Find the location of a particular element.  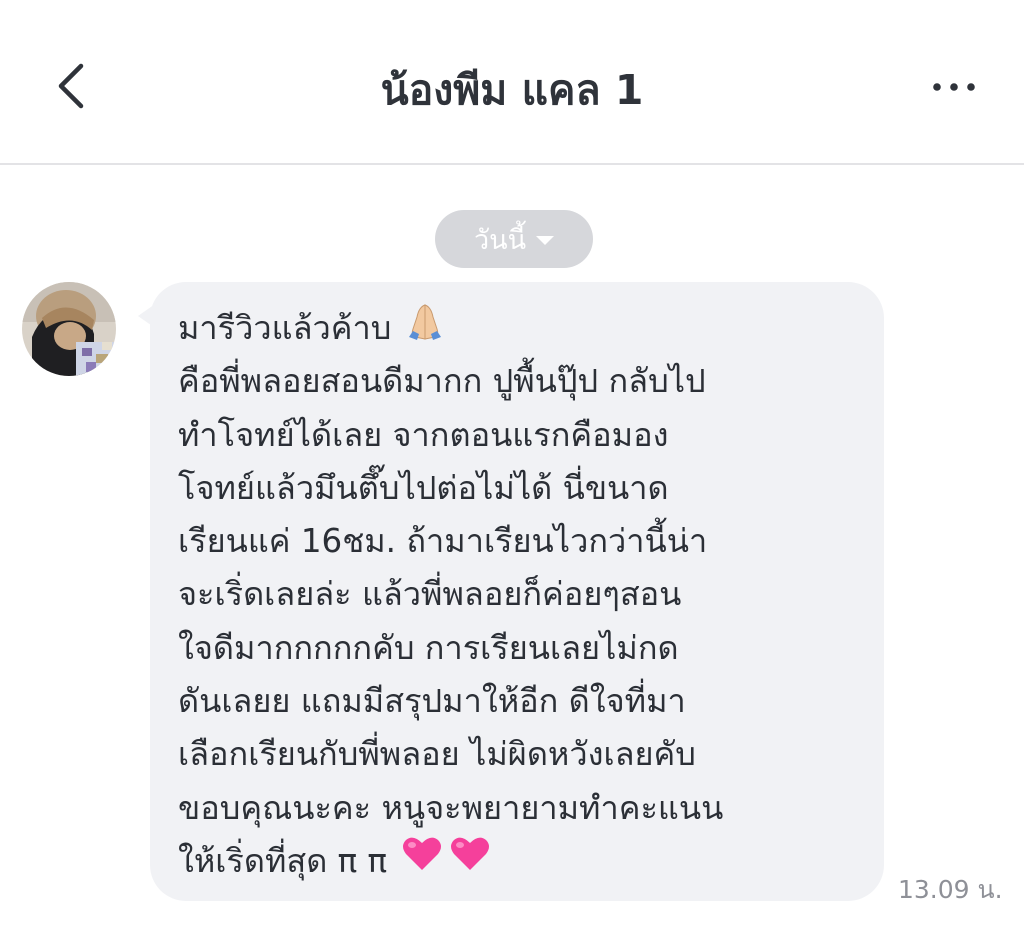

message-line: โจทย์แล้วมึนตึ๊บไปต่อไม่ได้ นี่ขนาด is located at coordinates (423, 487).